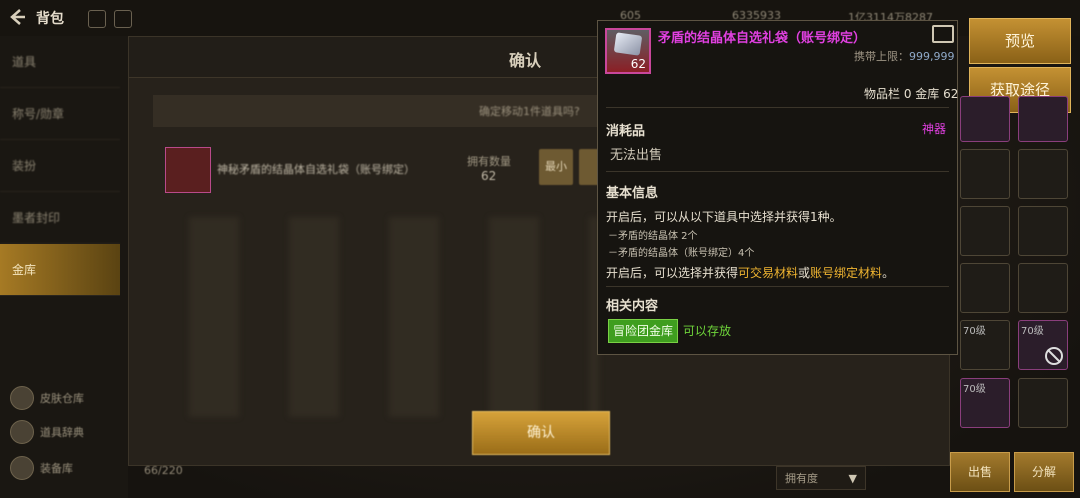 The width and height of the screenshot is (1080, 498). I want to click on back-arrow-icon, so click(16, 17).